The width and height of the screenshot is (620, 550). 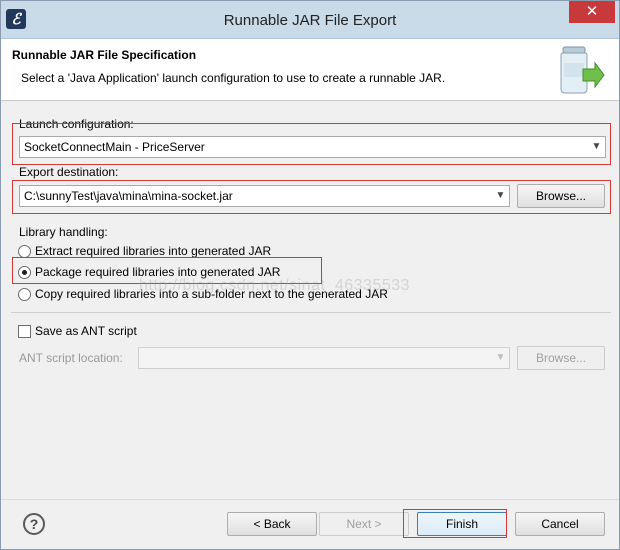 I want to click on save-ant-label: Save as ANT script, so click(x=86, y=331).